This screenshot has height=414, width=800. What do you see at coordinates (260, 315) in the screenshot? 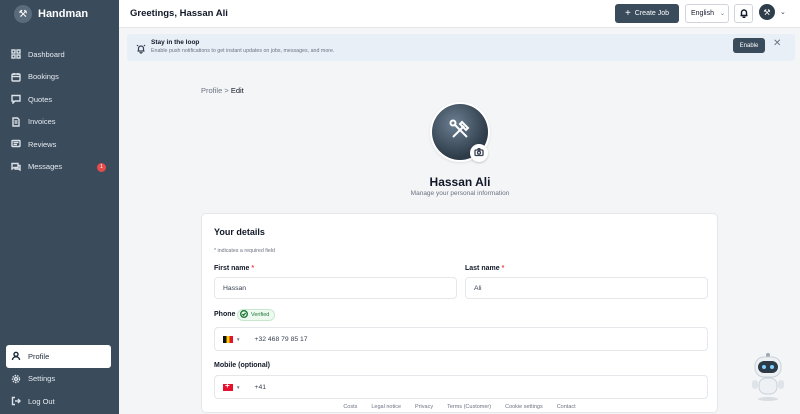
I see `verified-label: Verified` at bounding box center [260, 315].